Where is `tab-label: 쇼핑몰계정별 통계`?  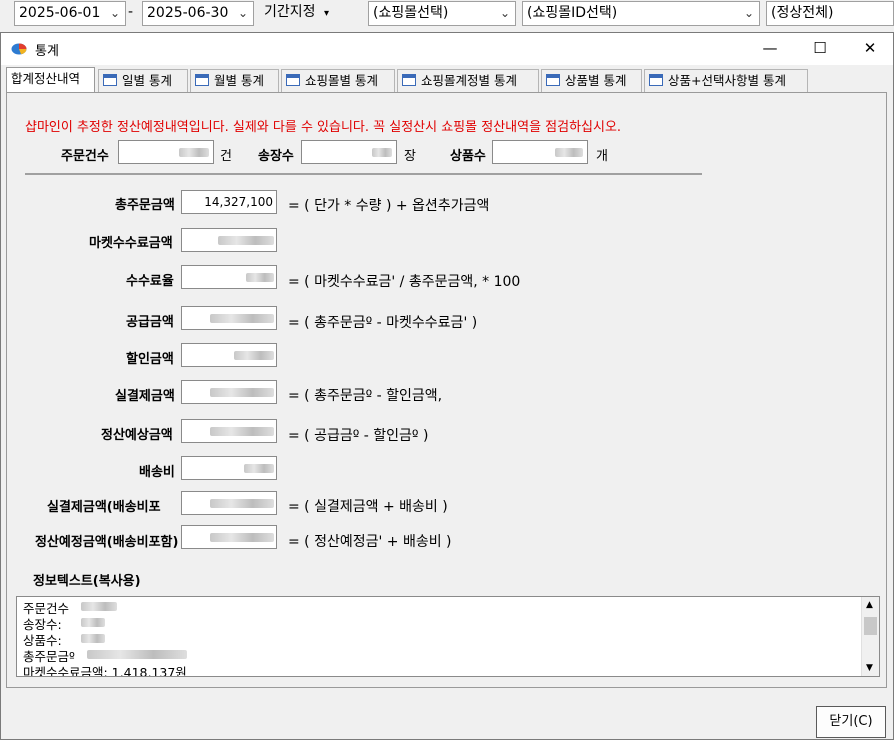
tab-label: 쇼핑몰계정별 통계 is located at coordinates (469, 80).